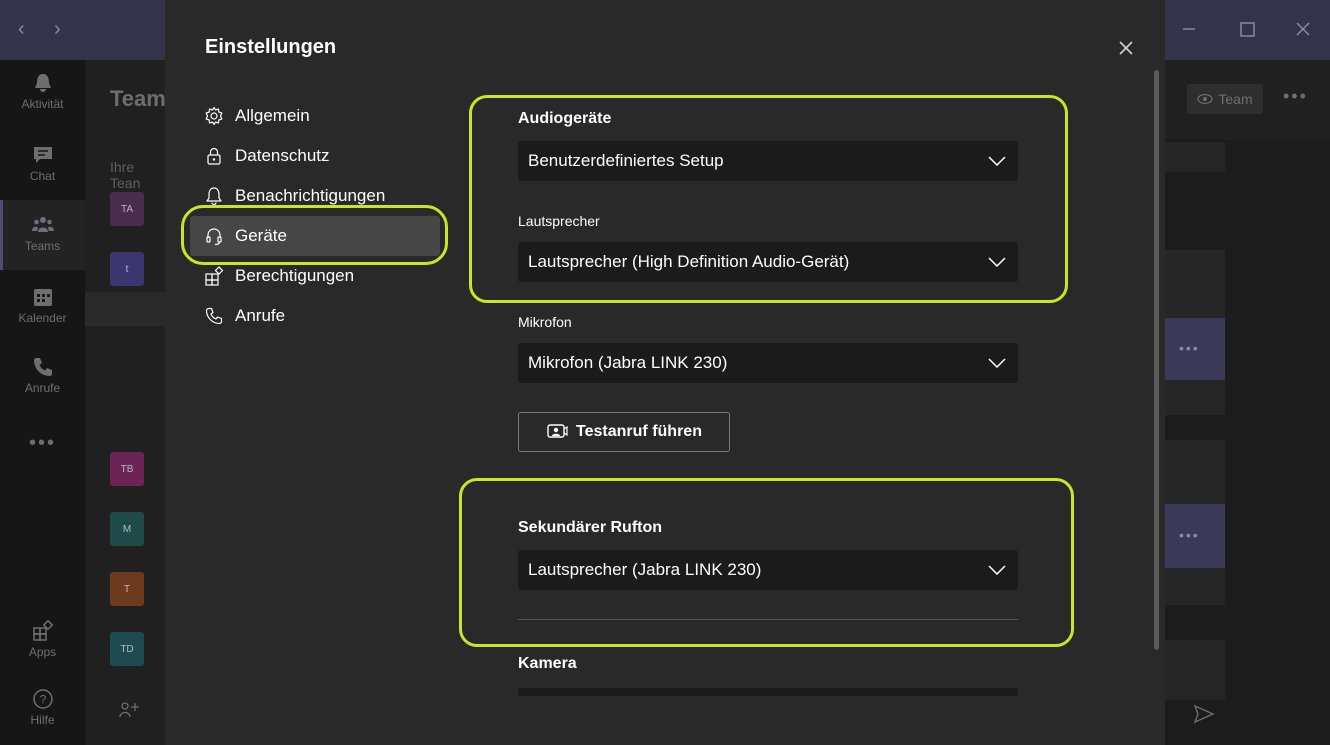  What do you see at coordinates (127, 649) in the screenshot?
I see `team-avatar: TD` at bounding box center [127, 649].